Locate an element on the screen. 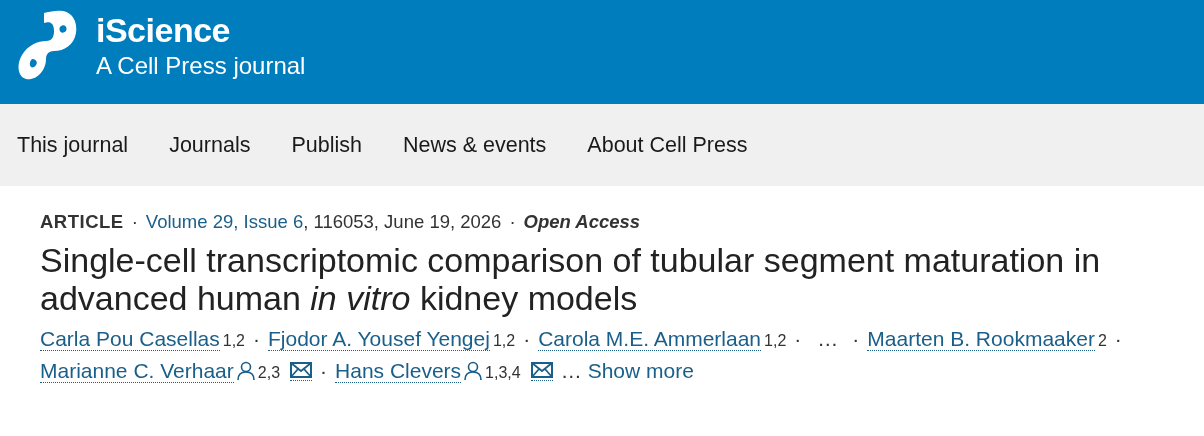 The height and width of the screenshot is (436, 1204). author-link: Carla Pou Casellas is located at coordinates (130, 339).